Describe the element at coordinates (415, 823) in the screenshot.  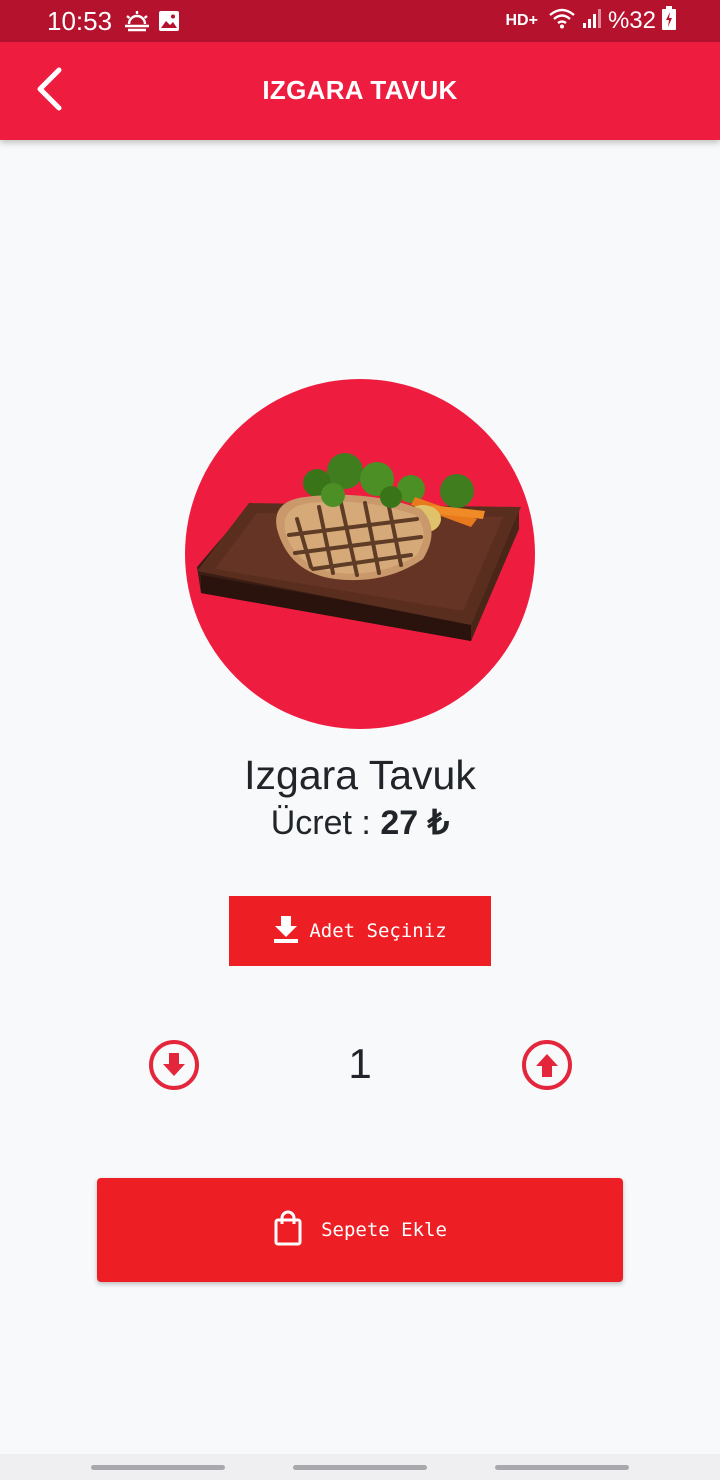
I see `price-value: 27 ₺` at that location.